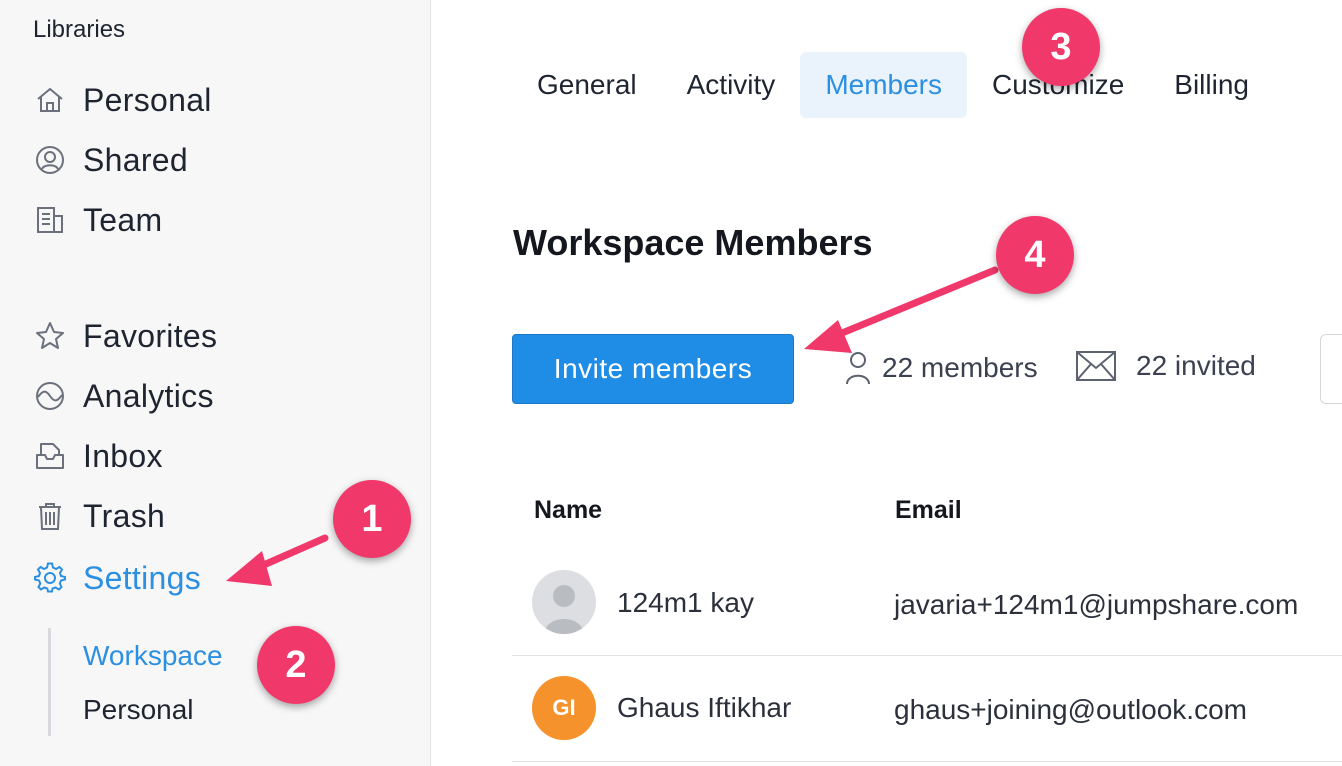 The image size is (1342, 766). I want to click on sidebar-item-favorites: Favorites, so click(125, 336).